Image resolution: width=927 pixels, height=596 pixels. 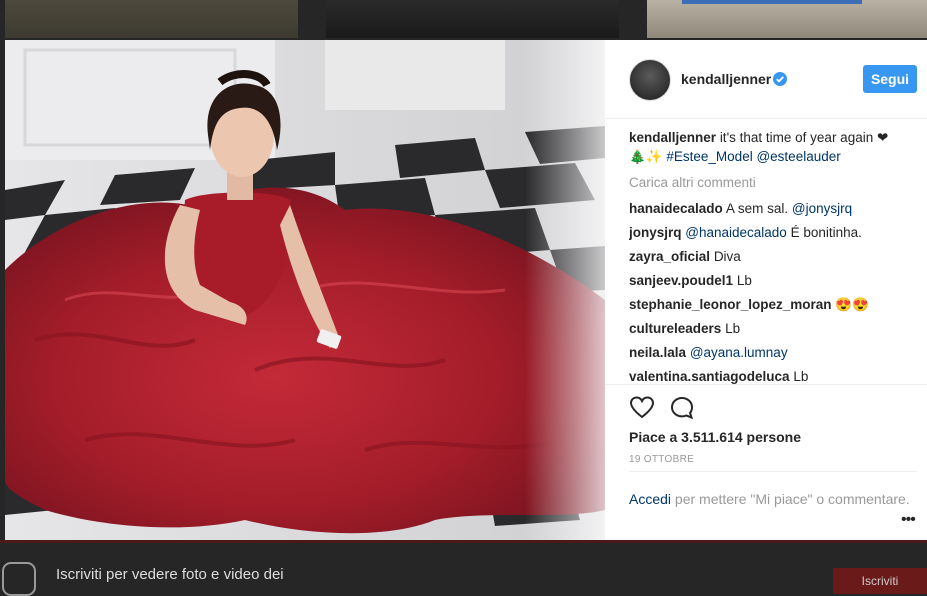 I want to click on instagram-logo-icon, so click(x=19, y=579).